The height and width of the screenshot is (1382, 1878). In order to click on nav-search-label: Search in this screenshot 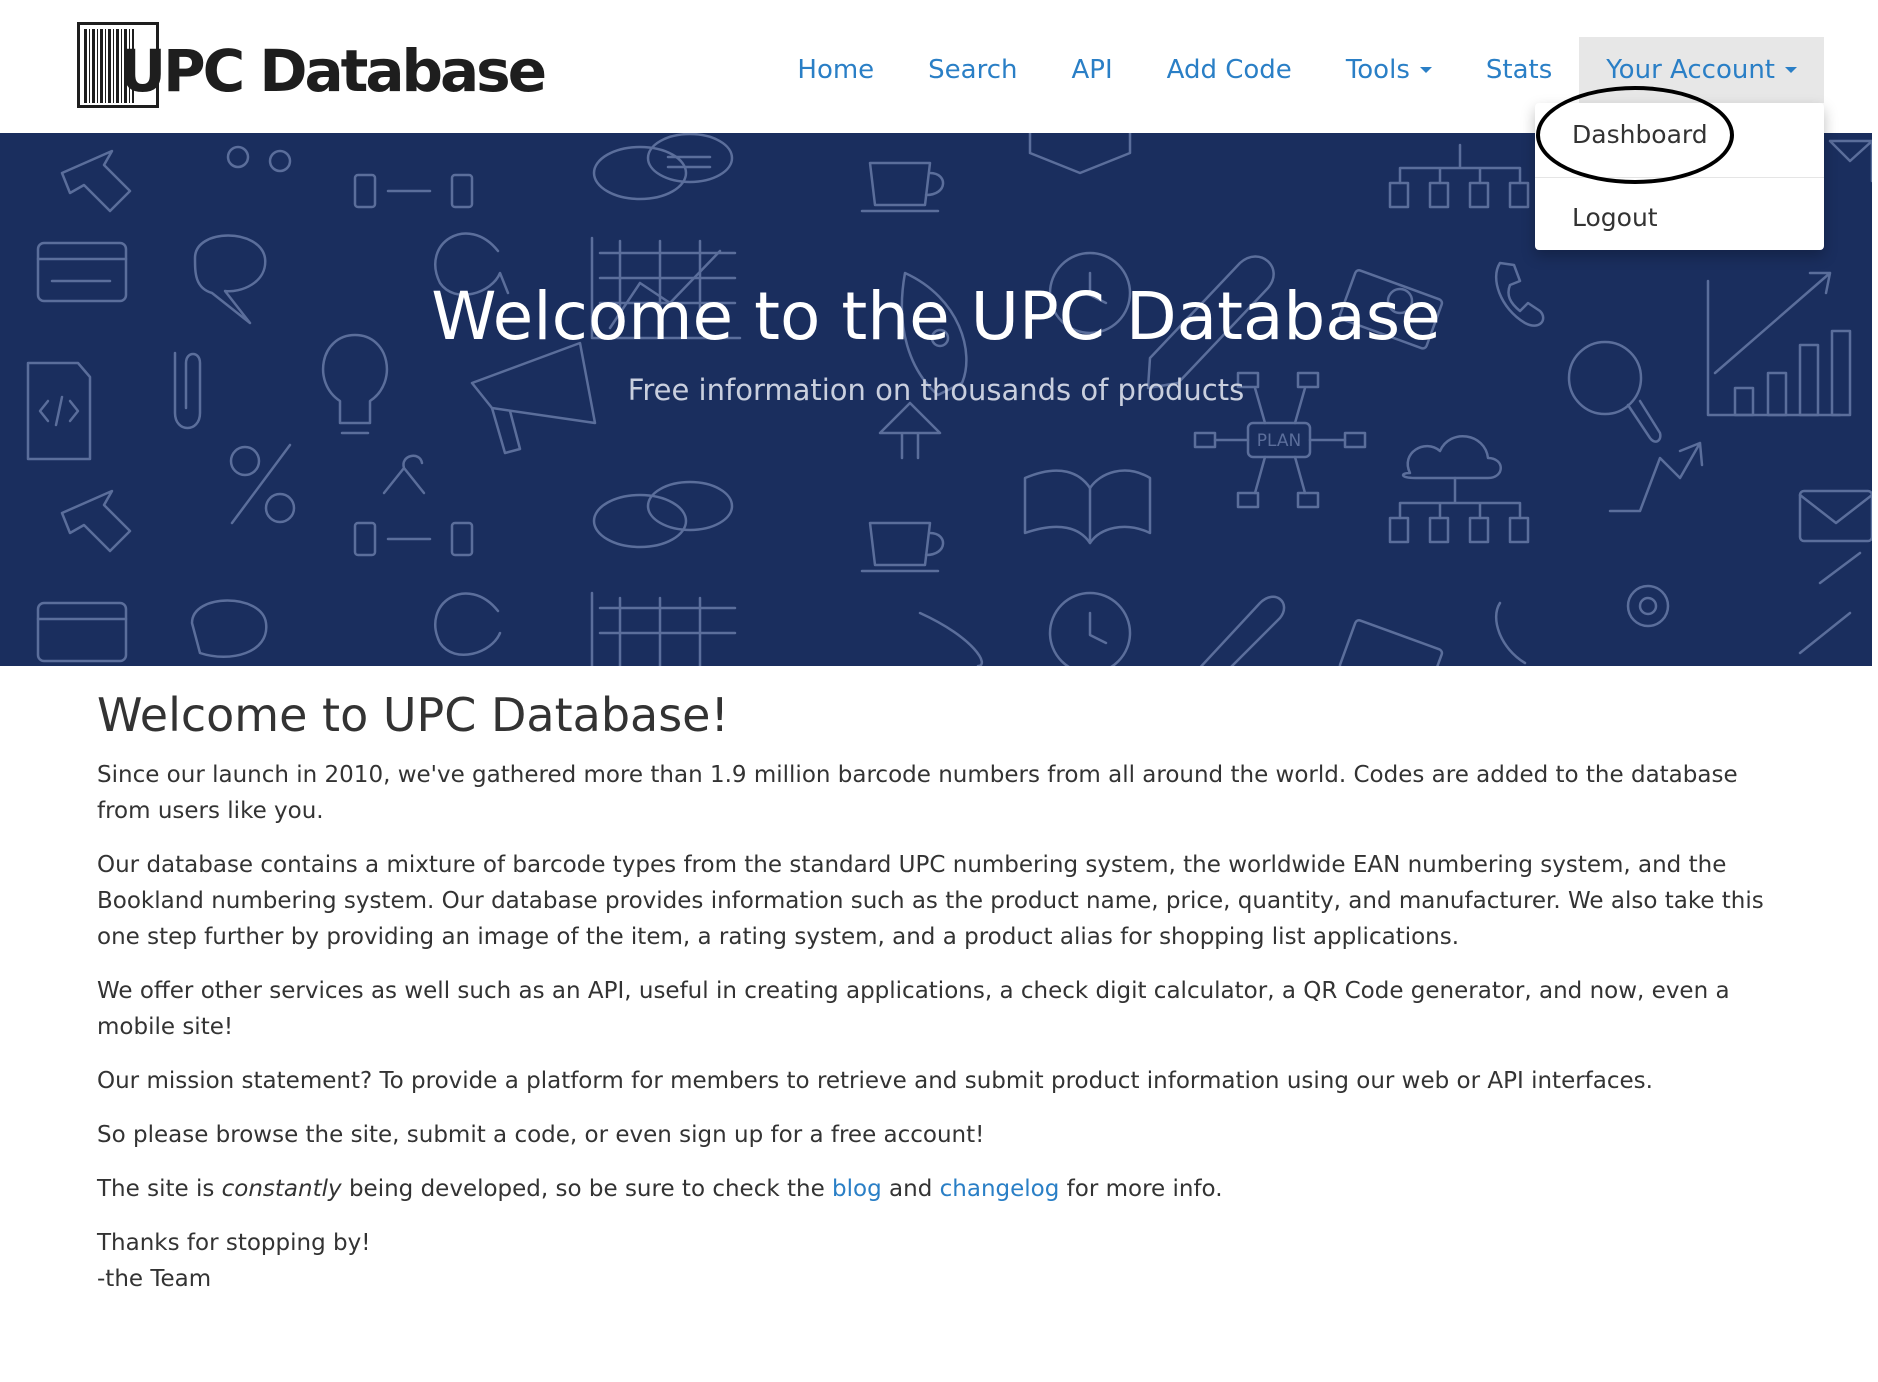, I will do `click(973, 70)`.